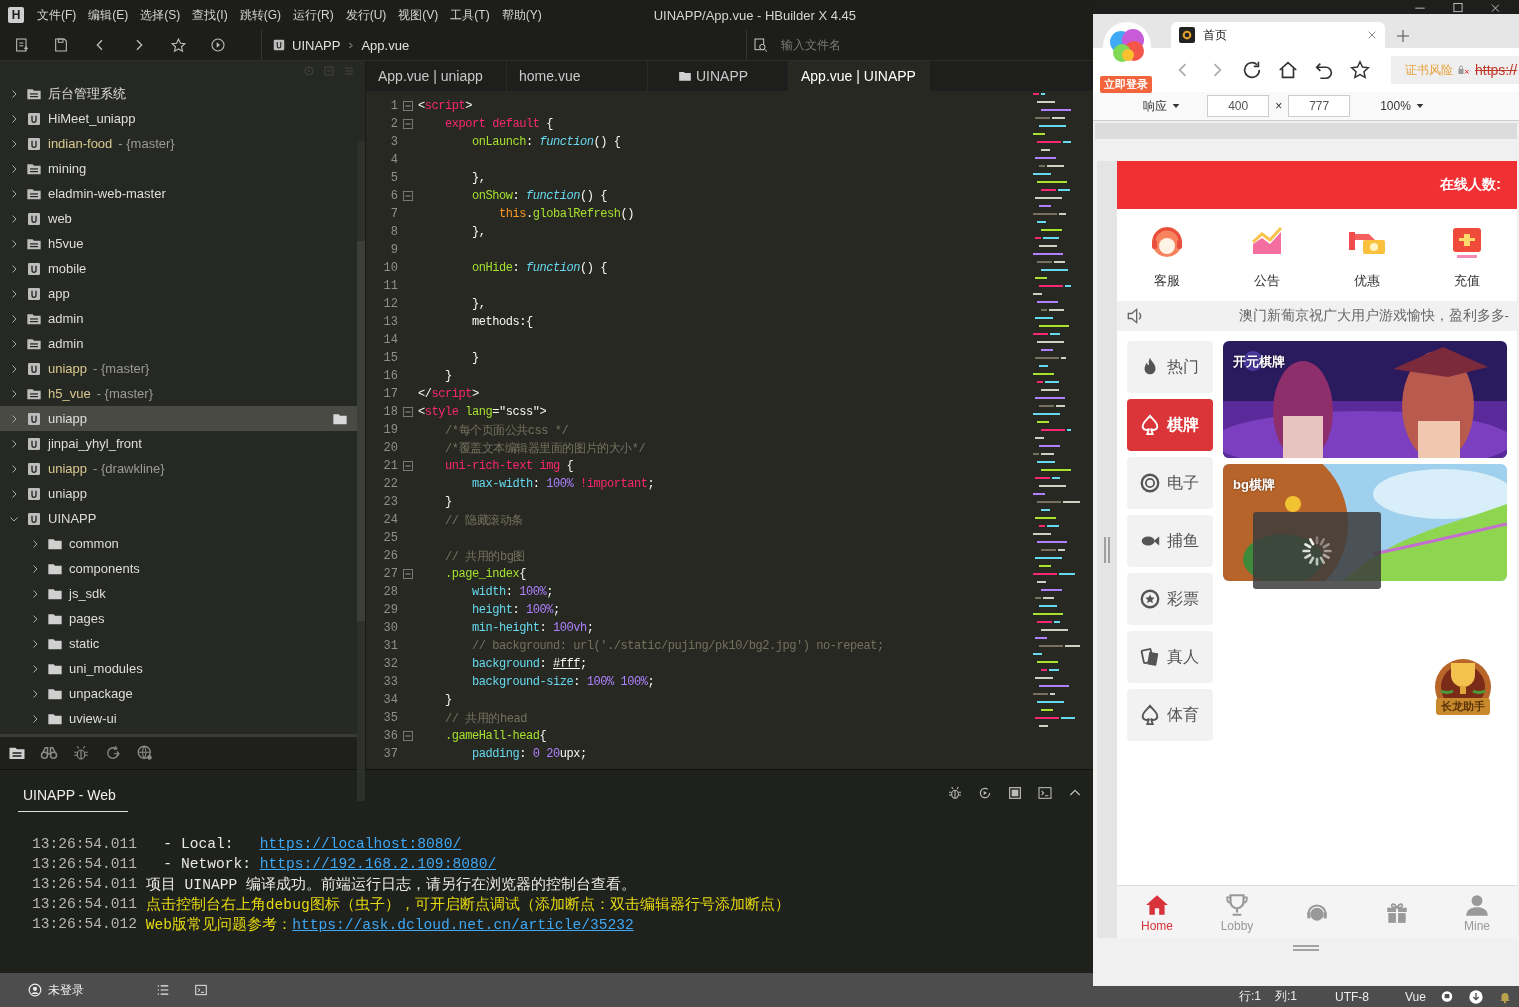 The image size is (1519, 1007). Describe the element at coordinates (1170, 541) in the screenshot. I see `category-tab: 捕鱼` at that location.